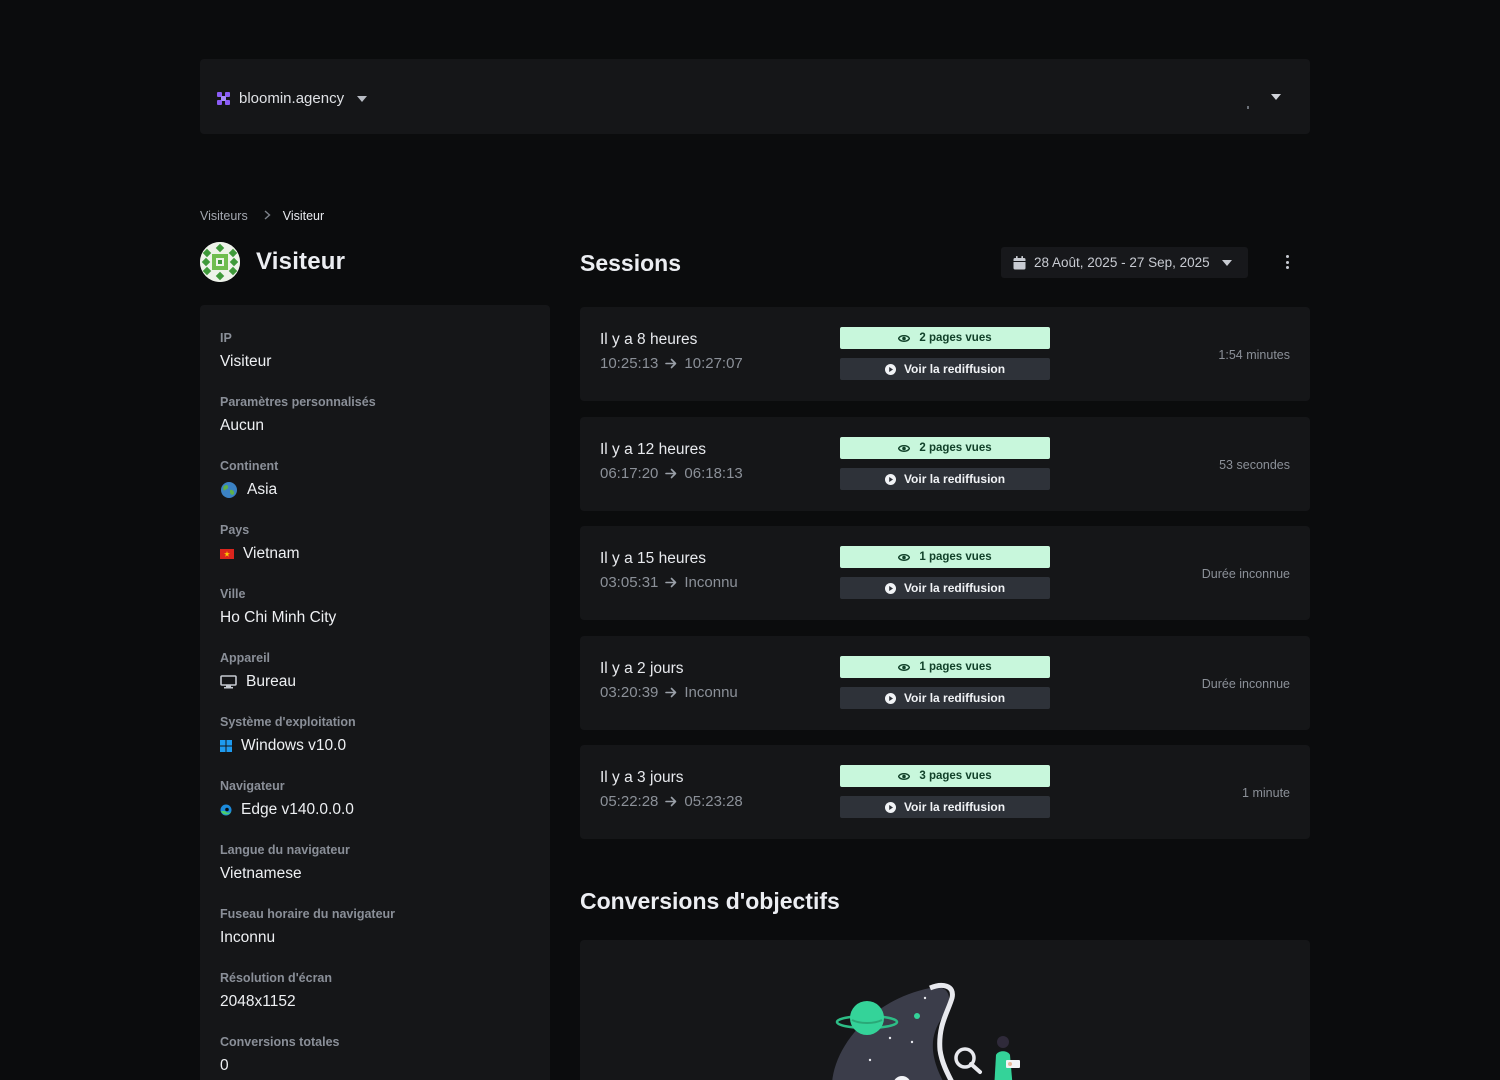 The width and height of the screenshot is (1500, 1080). Describe the element at coordinates (258, 1001) in the screenshot. I see `screen-resolution-value: 2048x1152` at that location.